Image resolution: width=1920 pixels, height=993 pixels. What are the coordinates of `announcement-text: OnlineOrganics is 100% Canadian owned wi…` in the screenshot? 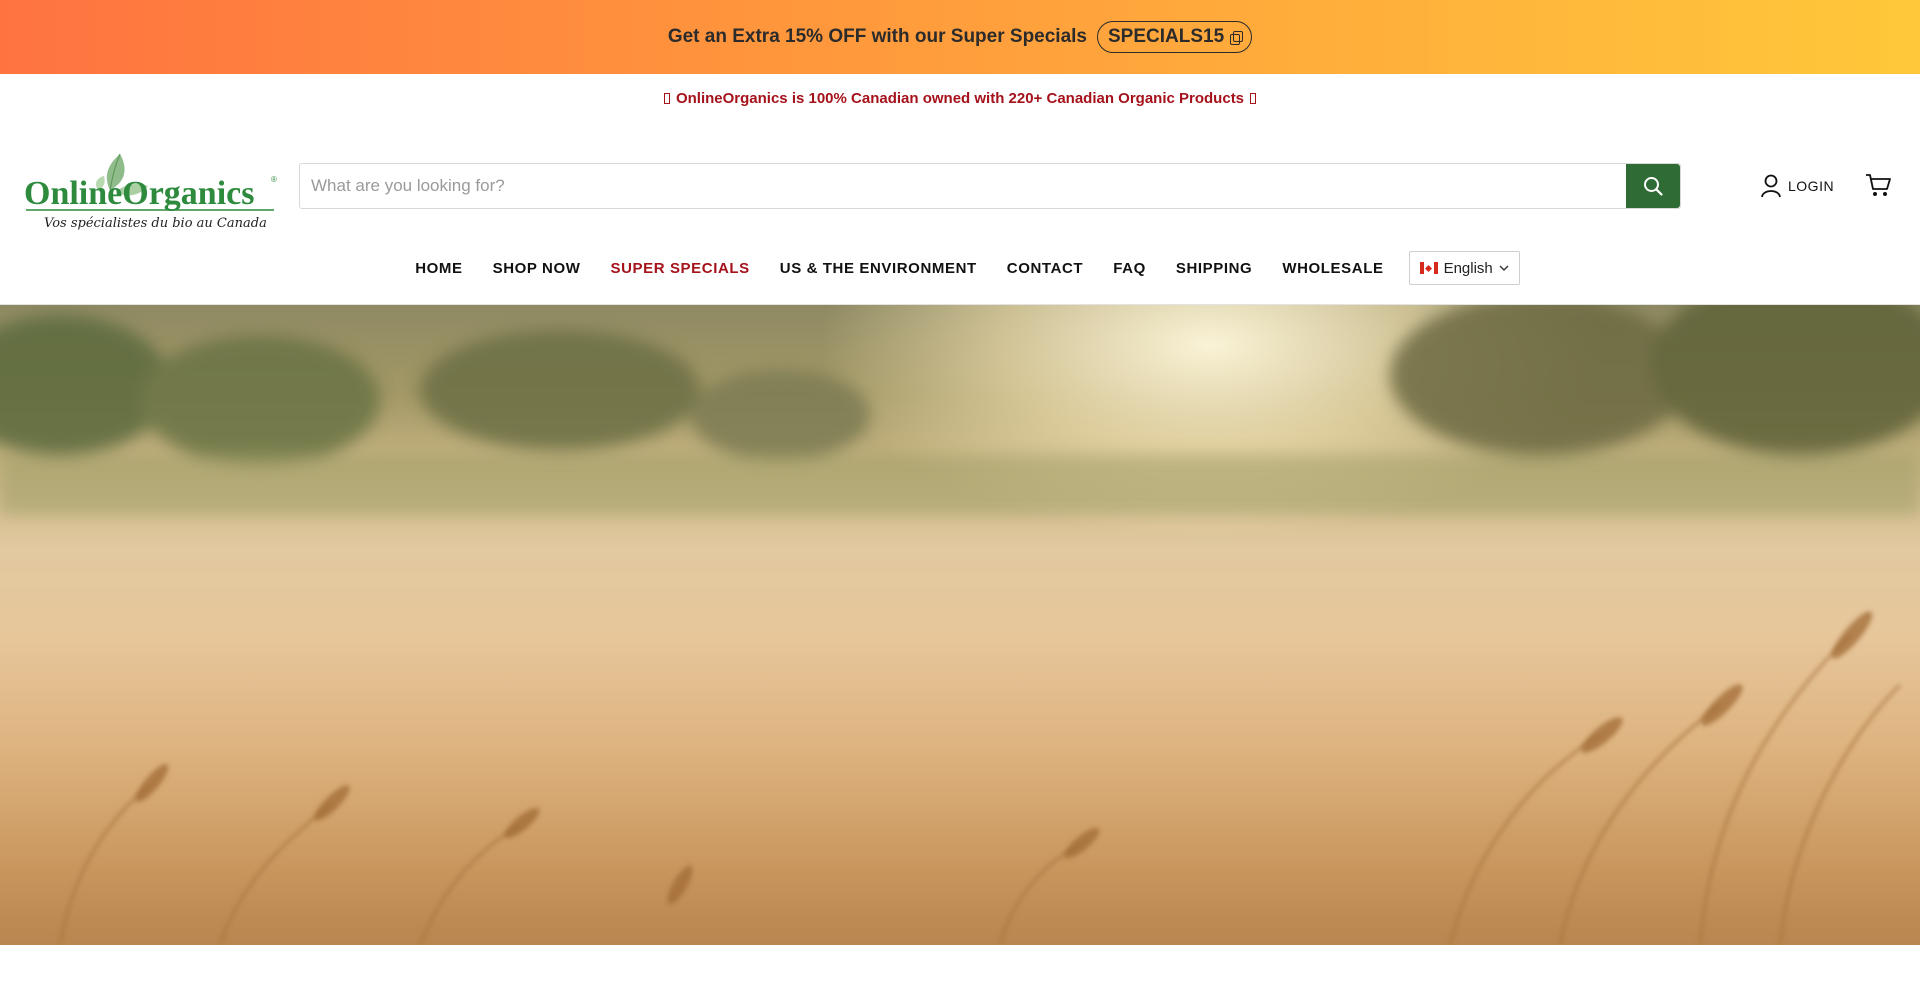 It's located at (960, 98).